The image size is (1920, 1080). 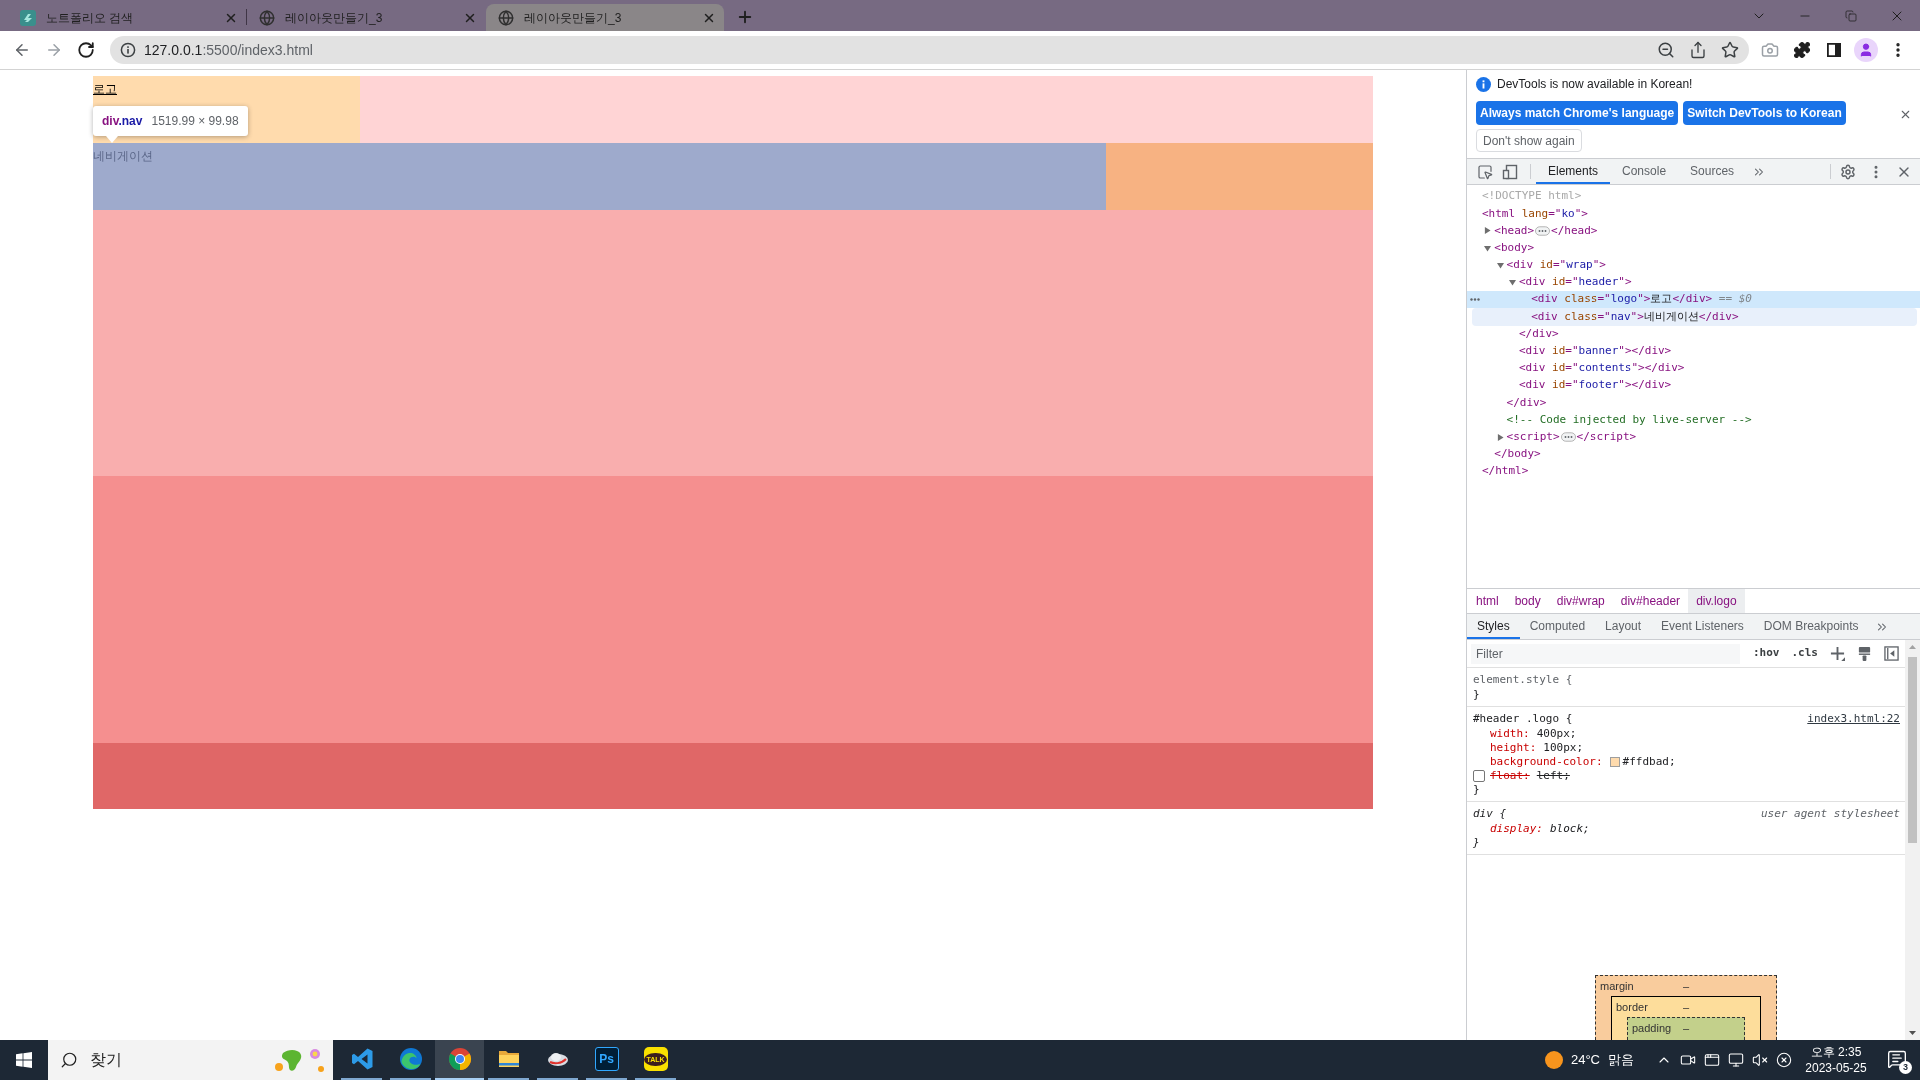 I want to click on camera-icon, so click(x=1770, y=50).